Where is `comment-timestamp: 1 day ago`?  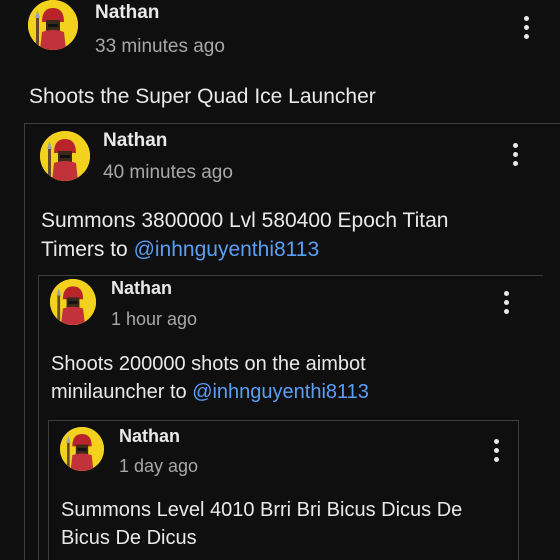
comment-timestamp: 1 day ago is located at coordinates (159, 466).